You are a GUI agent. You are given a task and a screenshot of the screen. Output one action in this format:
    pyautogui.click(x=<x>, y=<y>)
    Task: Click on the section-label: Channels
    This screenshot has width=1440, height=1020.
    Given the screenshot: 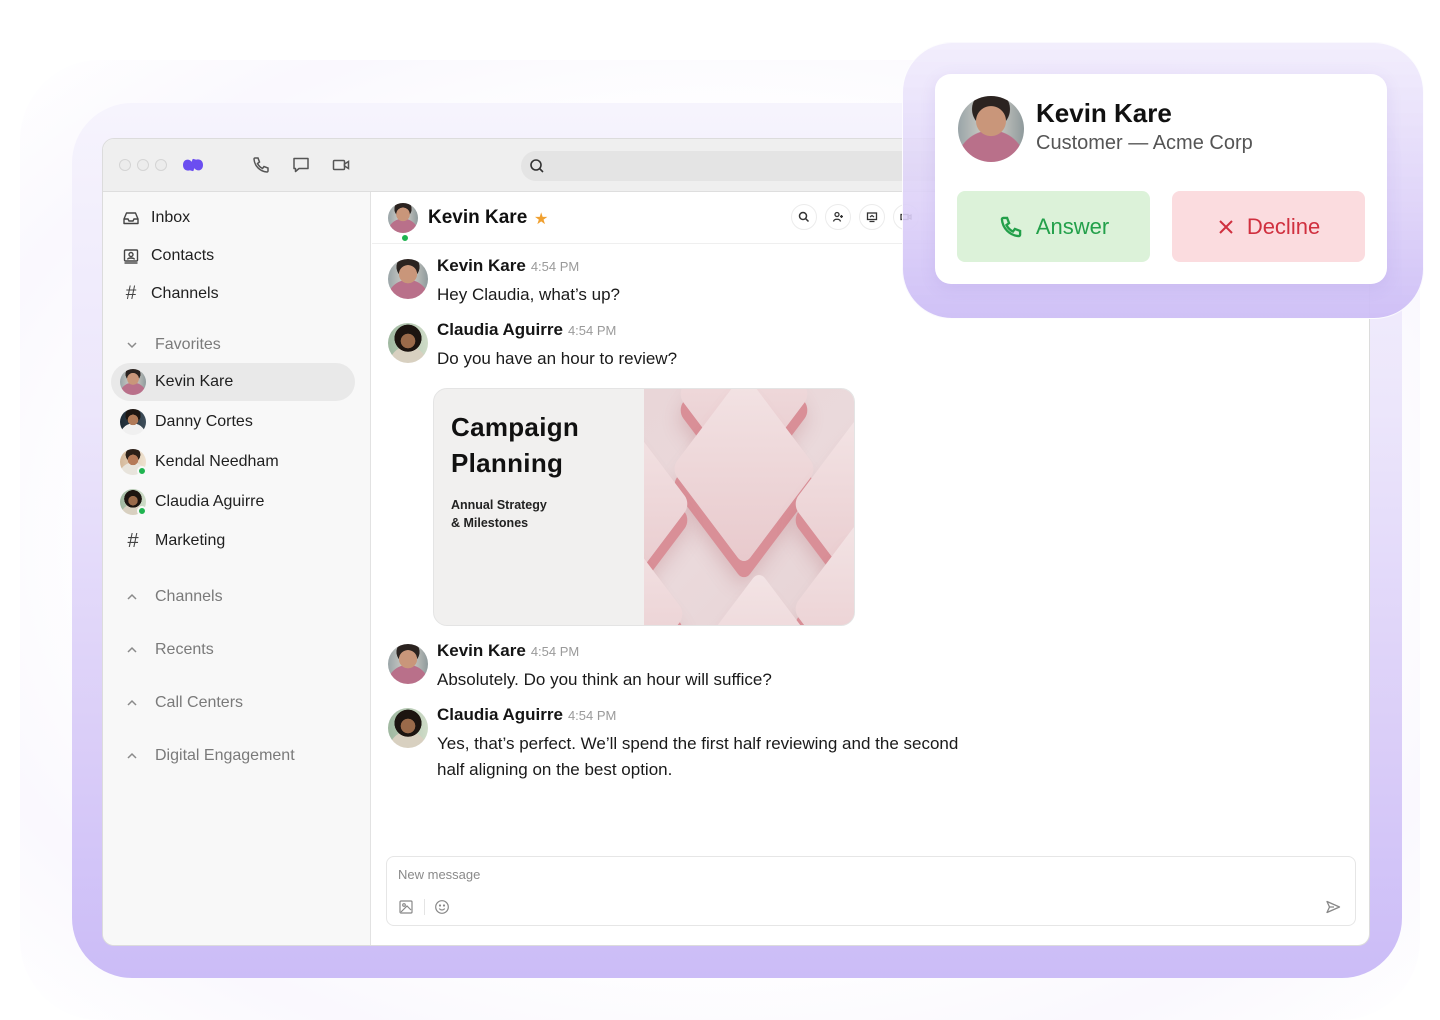 What is the action you would take?
    pyautogui.click(x=189, y=596)
    